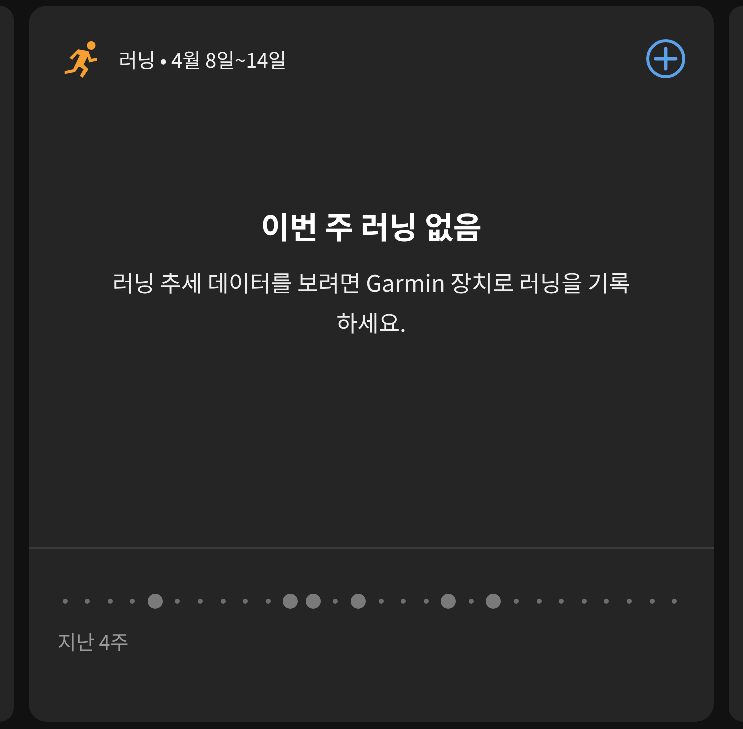 This screenshot has height=729, width=743. Describe the element at coordinates (203, 59) in the screenshot. I see `card-title: 러닝 • 4월 8일~14일` at that location.